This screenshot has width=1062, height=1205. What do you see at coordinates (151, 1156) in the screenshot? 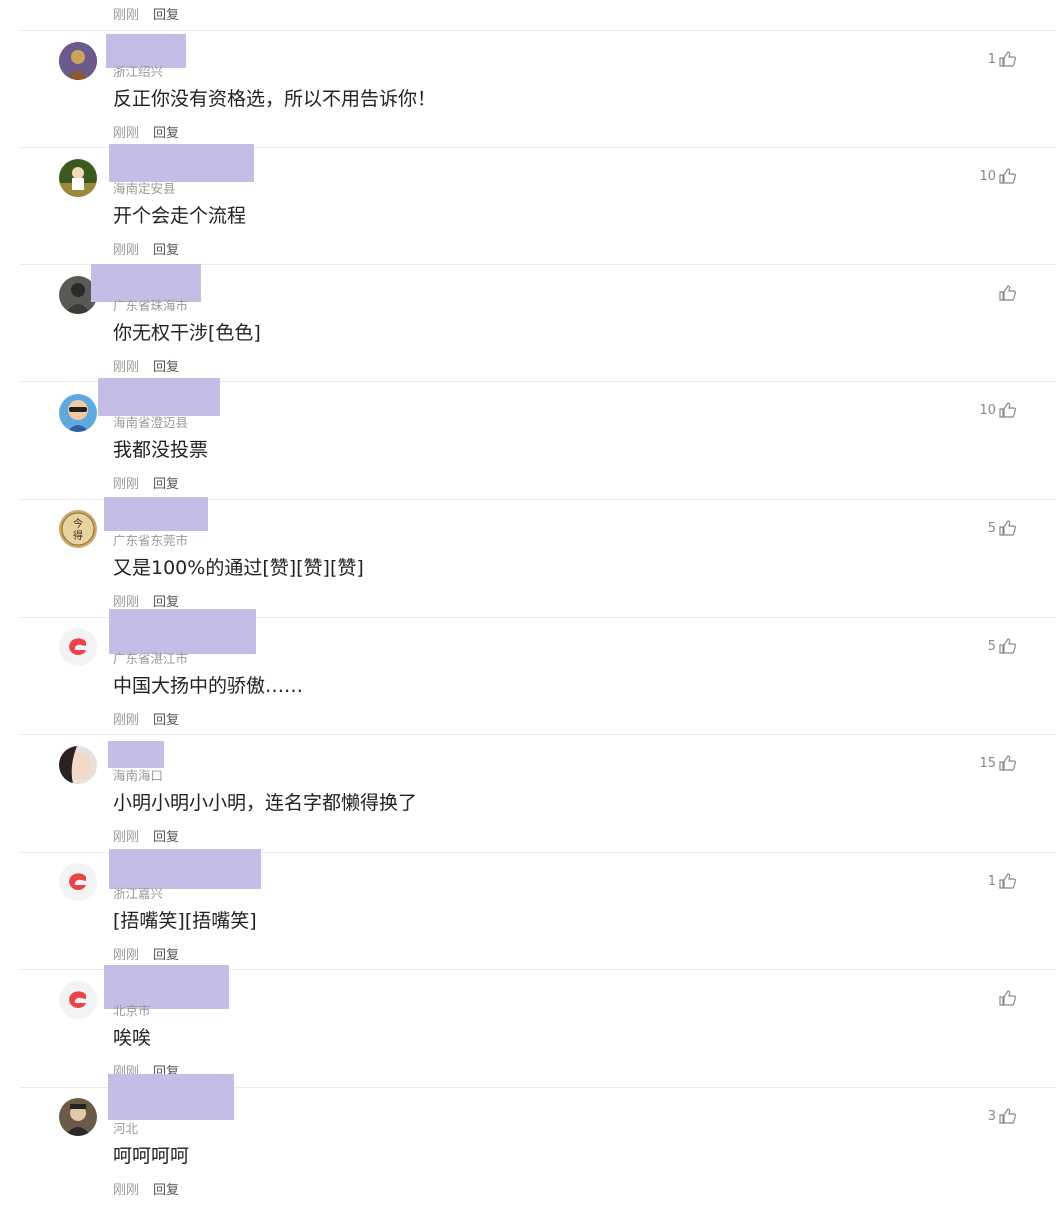
I see `comment-text: 呵呵呵呵` at bounding box center [151, 1156].